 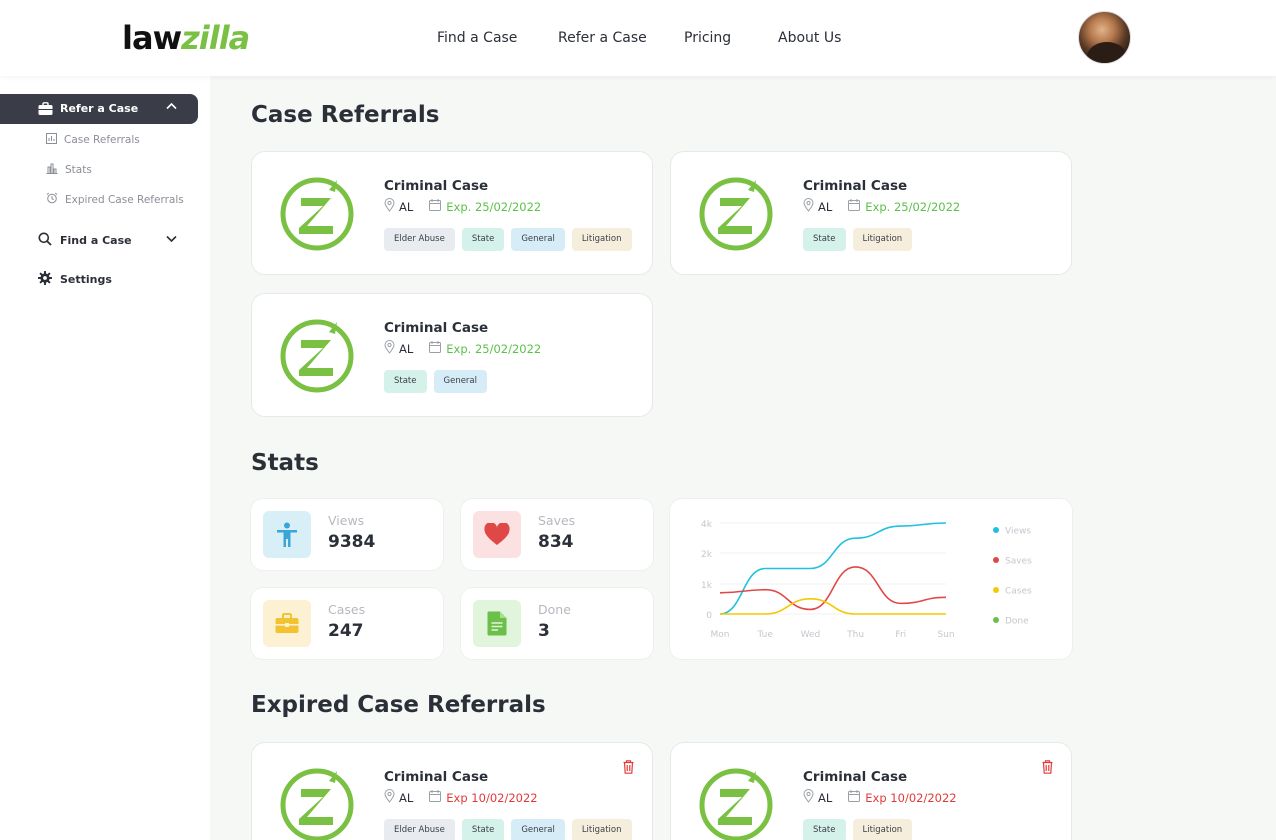 What do you see at coordinates (557, 520) in the screenshot?
I see `stat-label: Saves` at bounding box center [557, 520].